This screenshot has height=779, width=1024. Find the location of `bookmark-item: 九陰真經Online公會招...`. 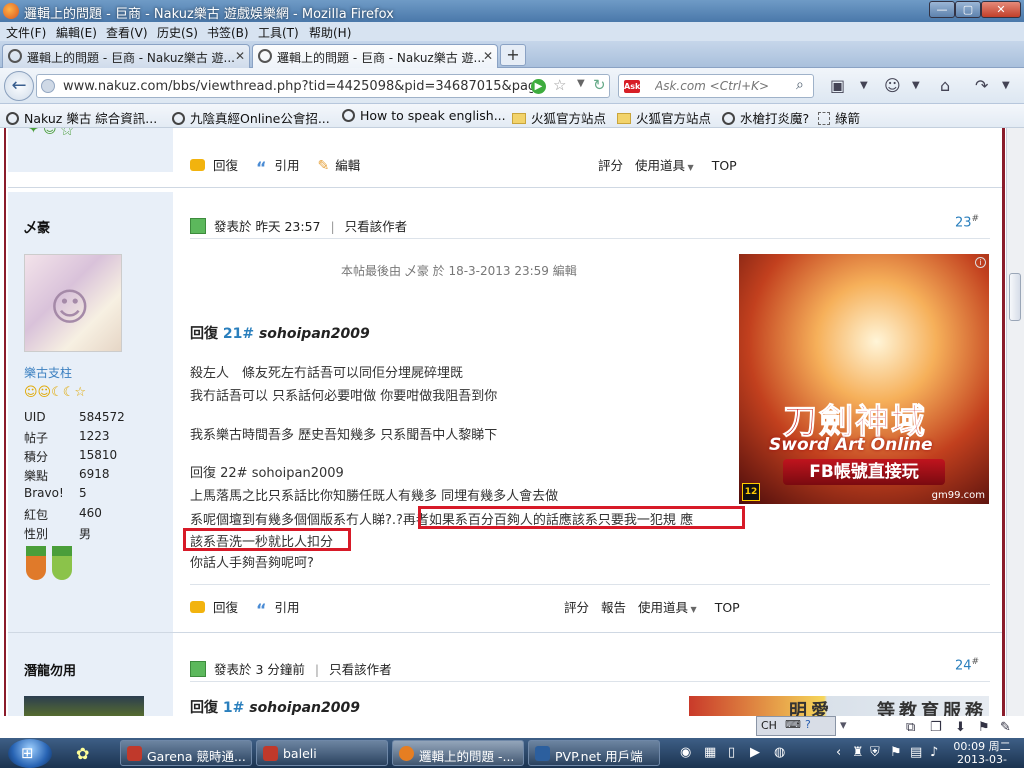

bookmark-item: 九陰真經Online公會招... is located at coordinates (251, 117).